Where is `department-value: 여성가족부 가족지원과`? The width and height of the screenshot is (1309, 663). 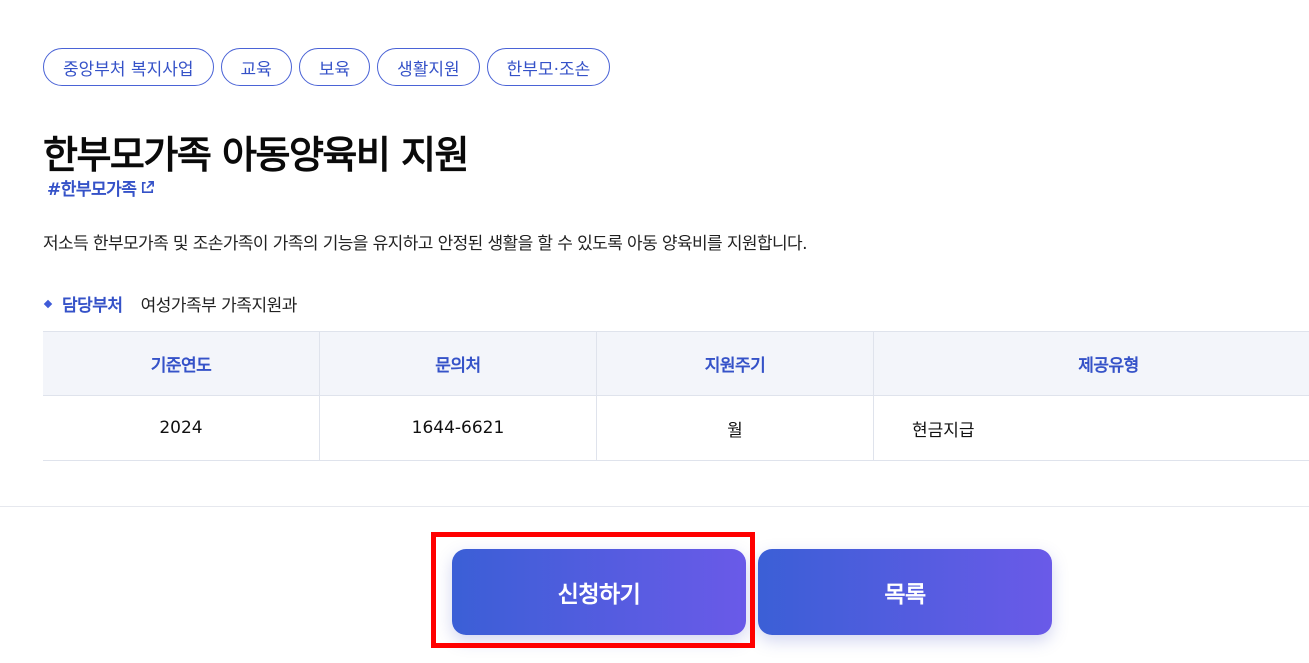 department-value: 여성가족부 가족지원과 is located at coordinates (219, 306).